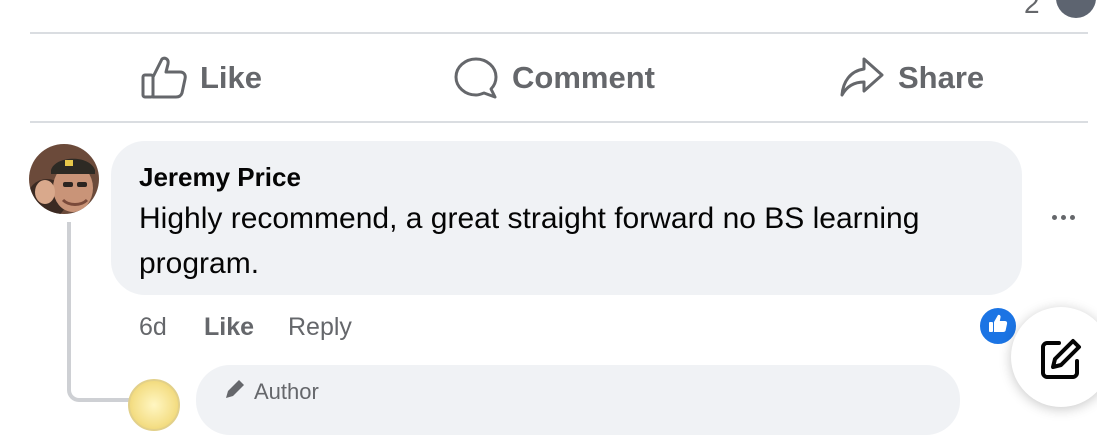  Describe the element at coordinates (476, 78) in the screenshot. I see `speech-bubble-icon` at that location.